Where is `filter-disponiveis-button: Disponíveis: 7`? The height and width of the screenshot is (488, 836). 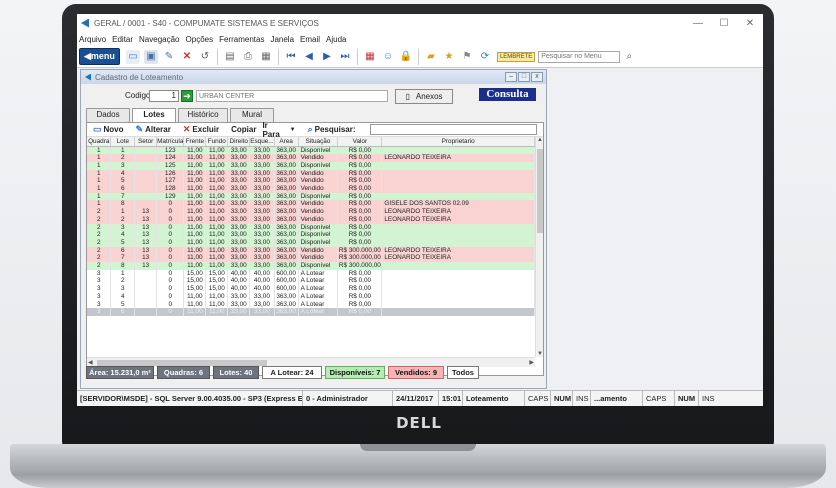
filter-disponiveis-button: Disponíveis: 7 is located at coordinates (355, 372).